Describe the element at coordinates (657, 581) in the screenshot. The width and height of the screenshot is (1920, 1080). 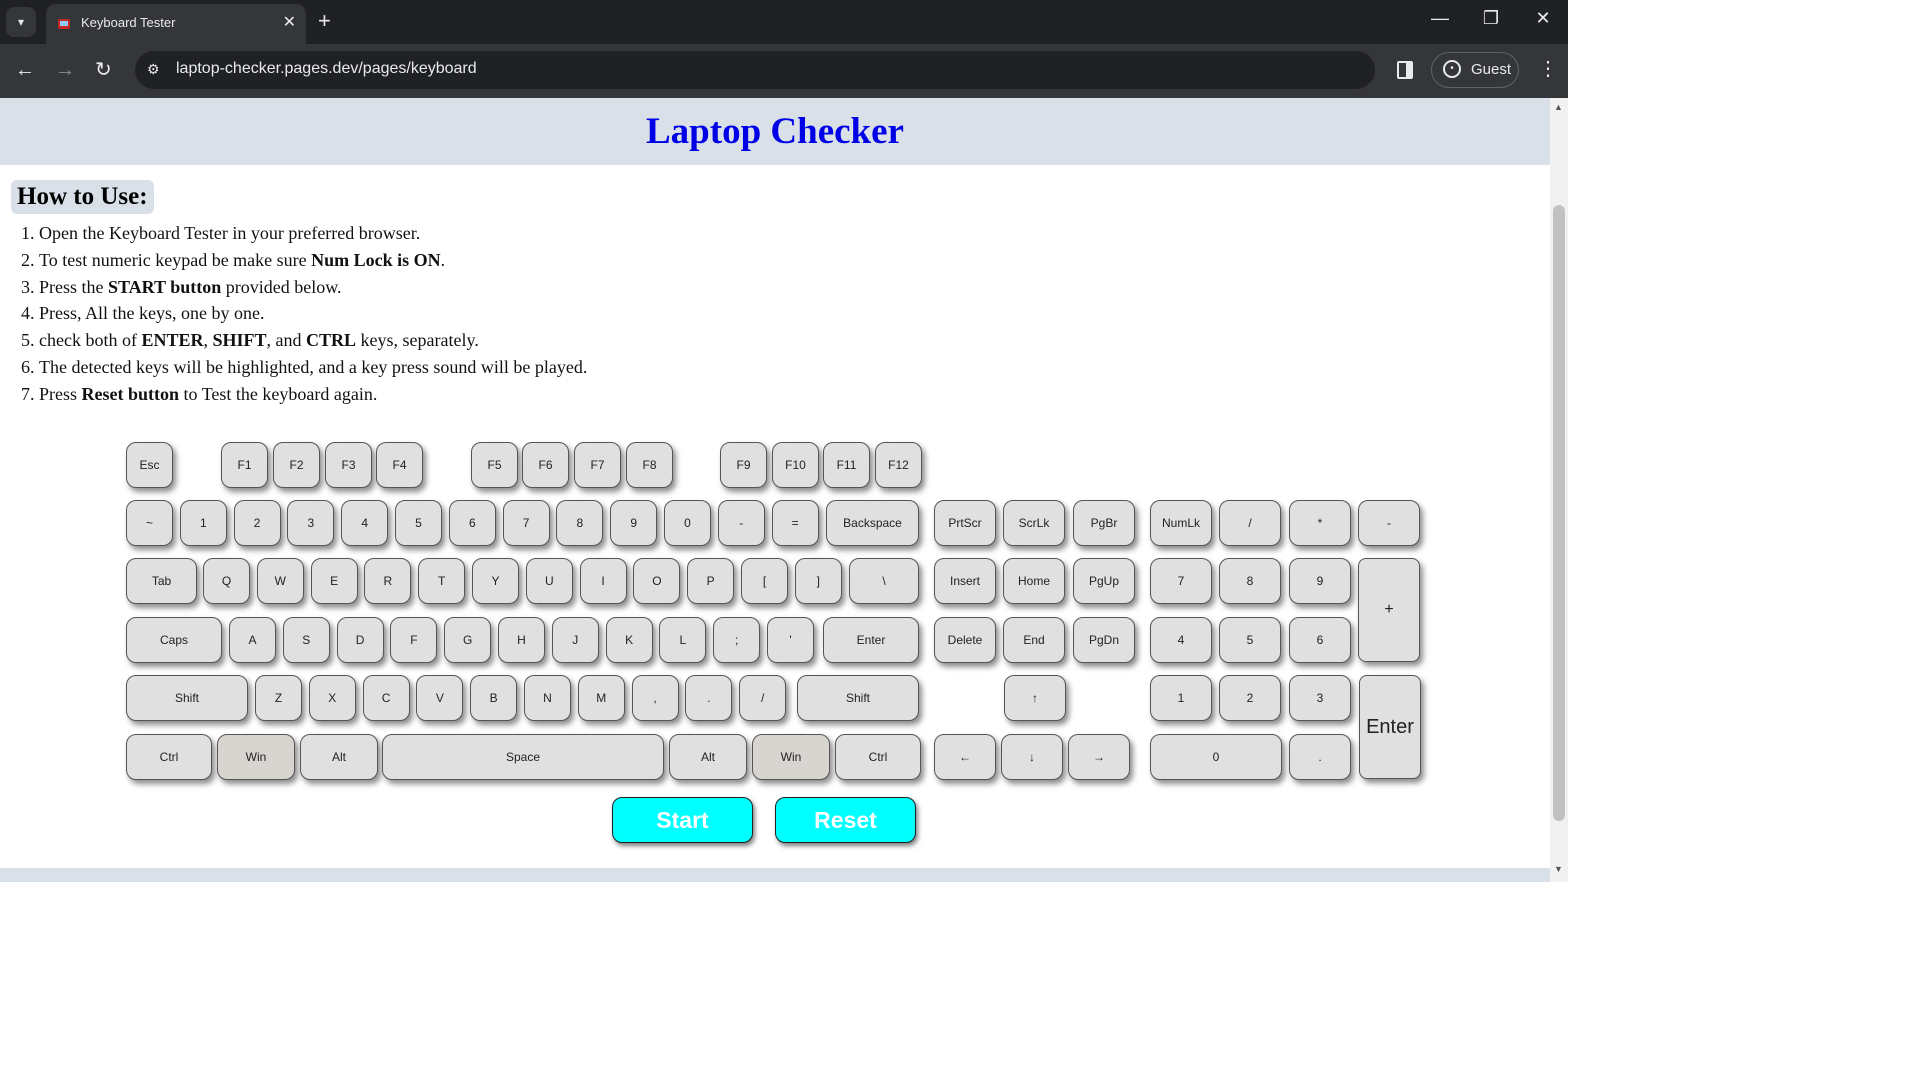
I see `key-tab-row-9: O` at that location.